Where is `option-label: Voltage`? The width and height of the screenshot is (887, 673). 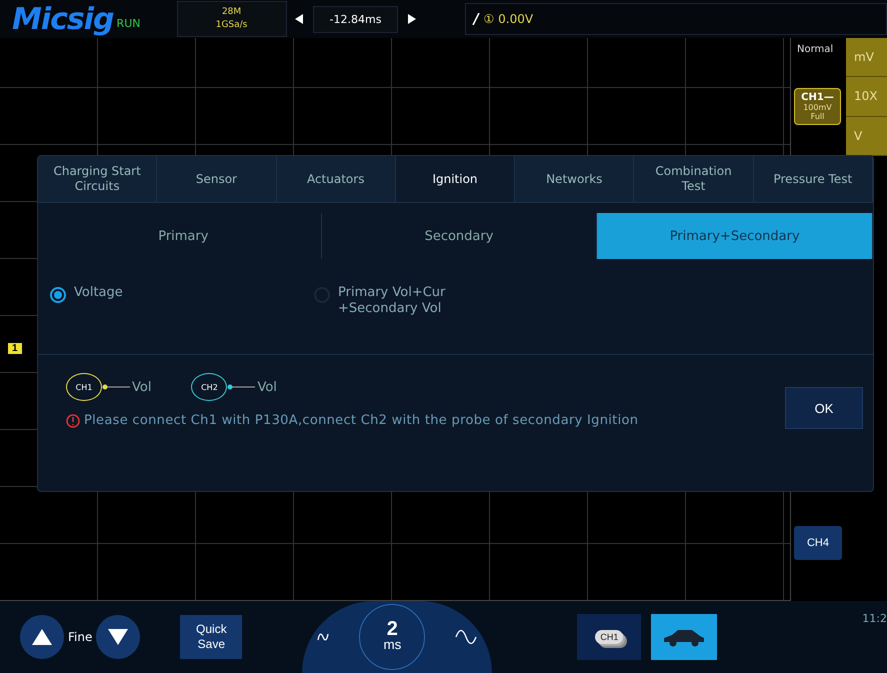 option-label: Voltage is located at coordinates (99, 293).